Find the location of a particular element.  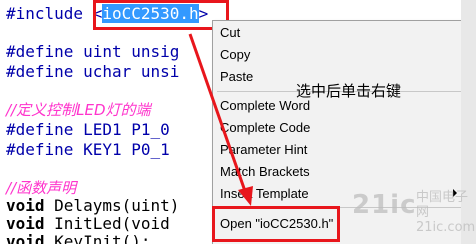

keyinit-decl: KeyInit(); is located at coordinates (97, 238).